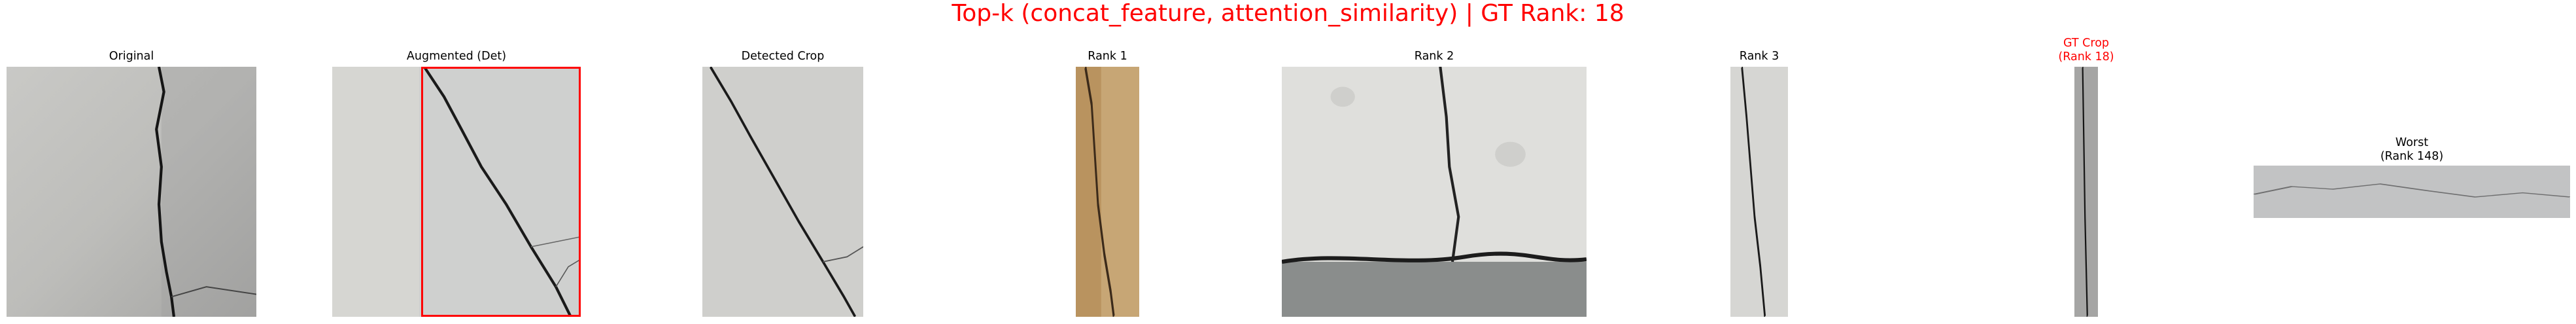  I want to click on image-original, so click(131, 192).